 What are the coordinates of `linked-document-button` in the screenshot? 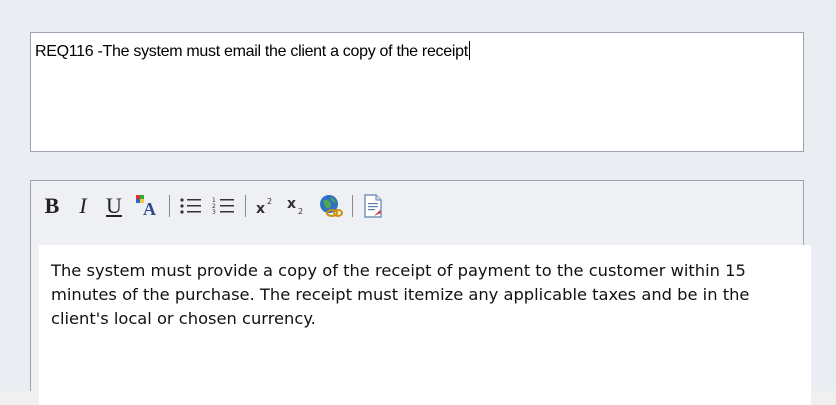 It's located at (373, 206).